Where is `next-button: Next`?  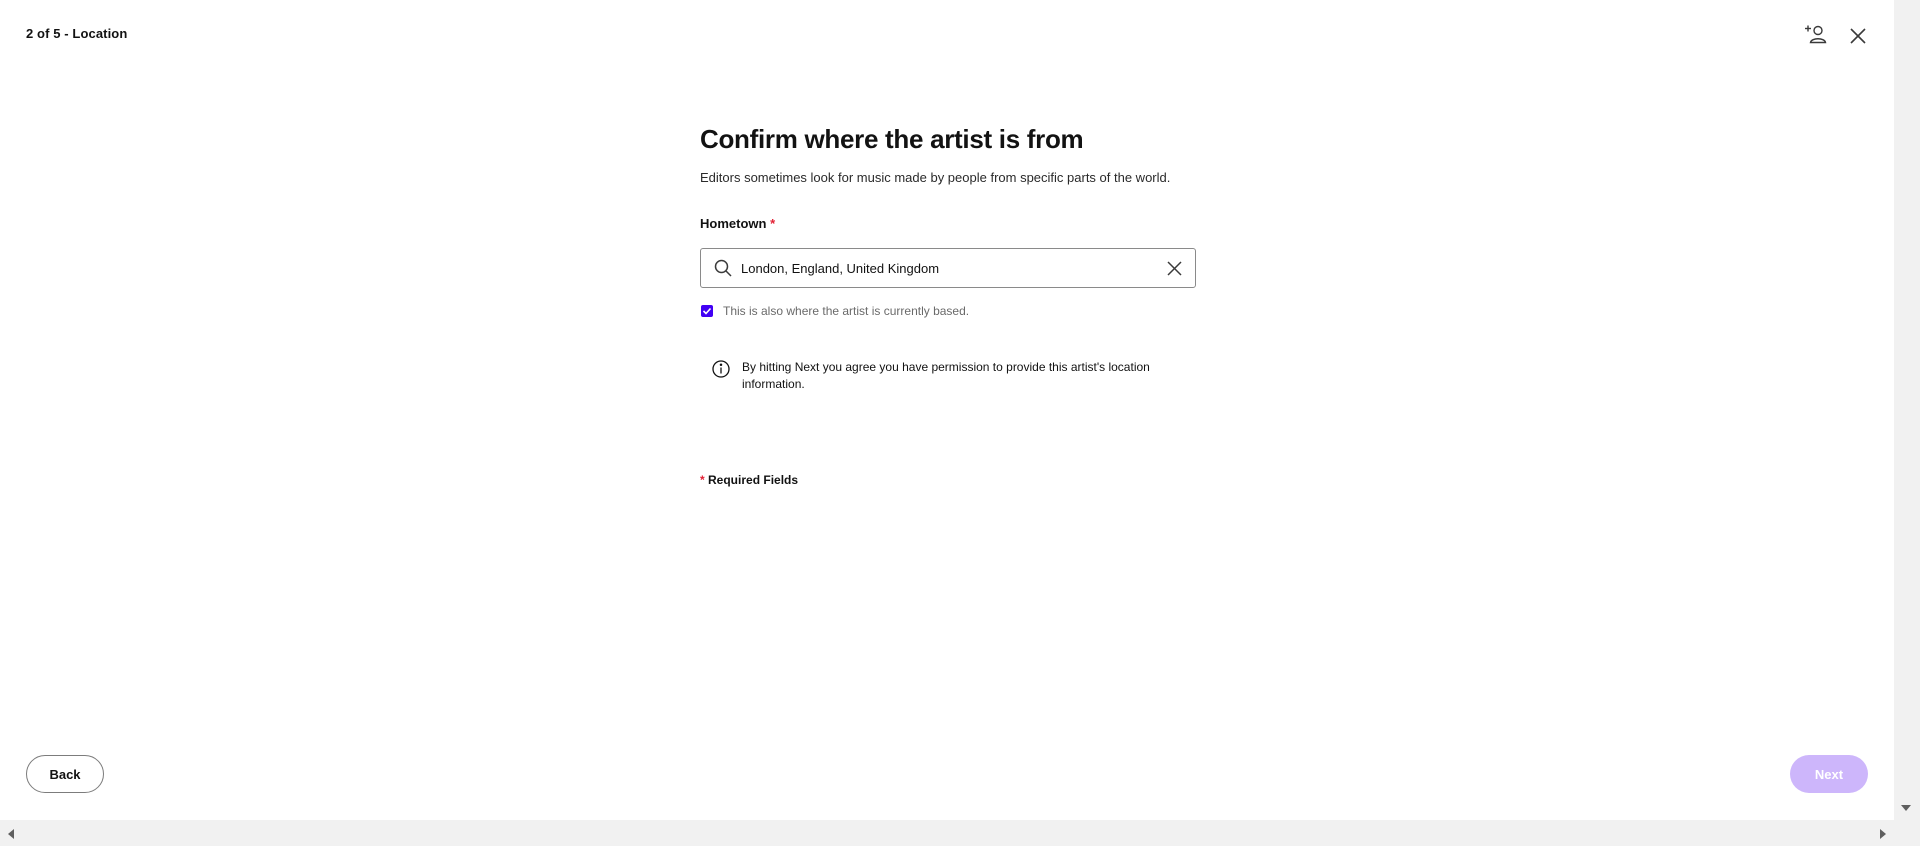 next-button: Next is located at coordinates (1829, 774).